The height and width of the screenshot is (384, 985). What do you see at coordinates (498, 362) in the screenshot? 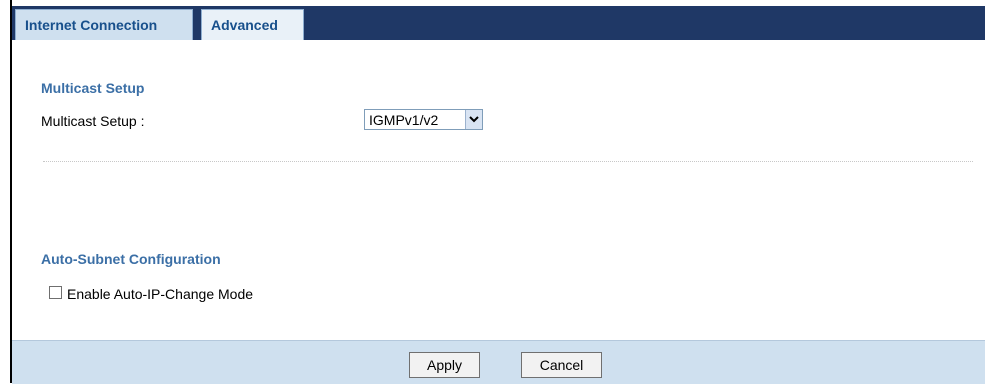
I see `button-bar: Apply Cancel` at bounding box center [498, 362].